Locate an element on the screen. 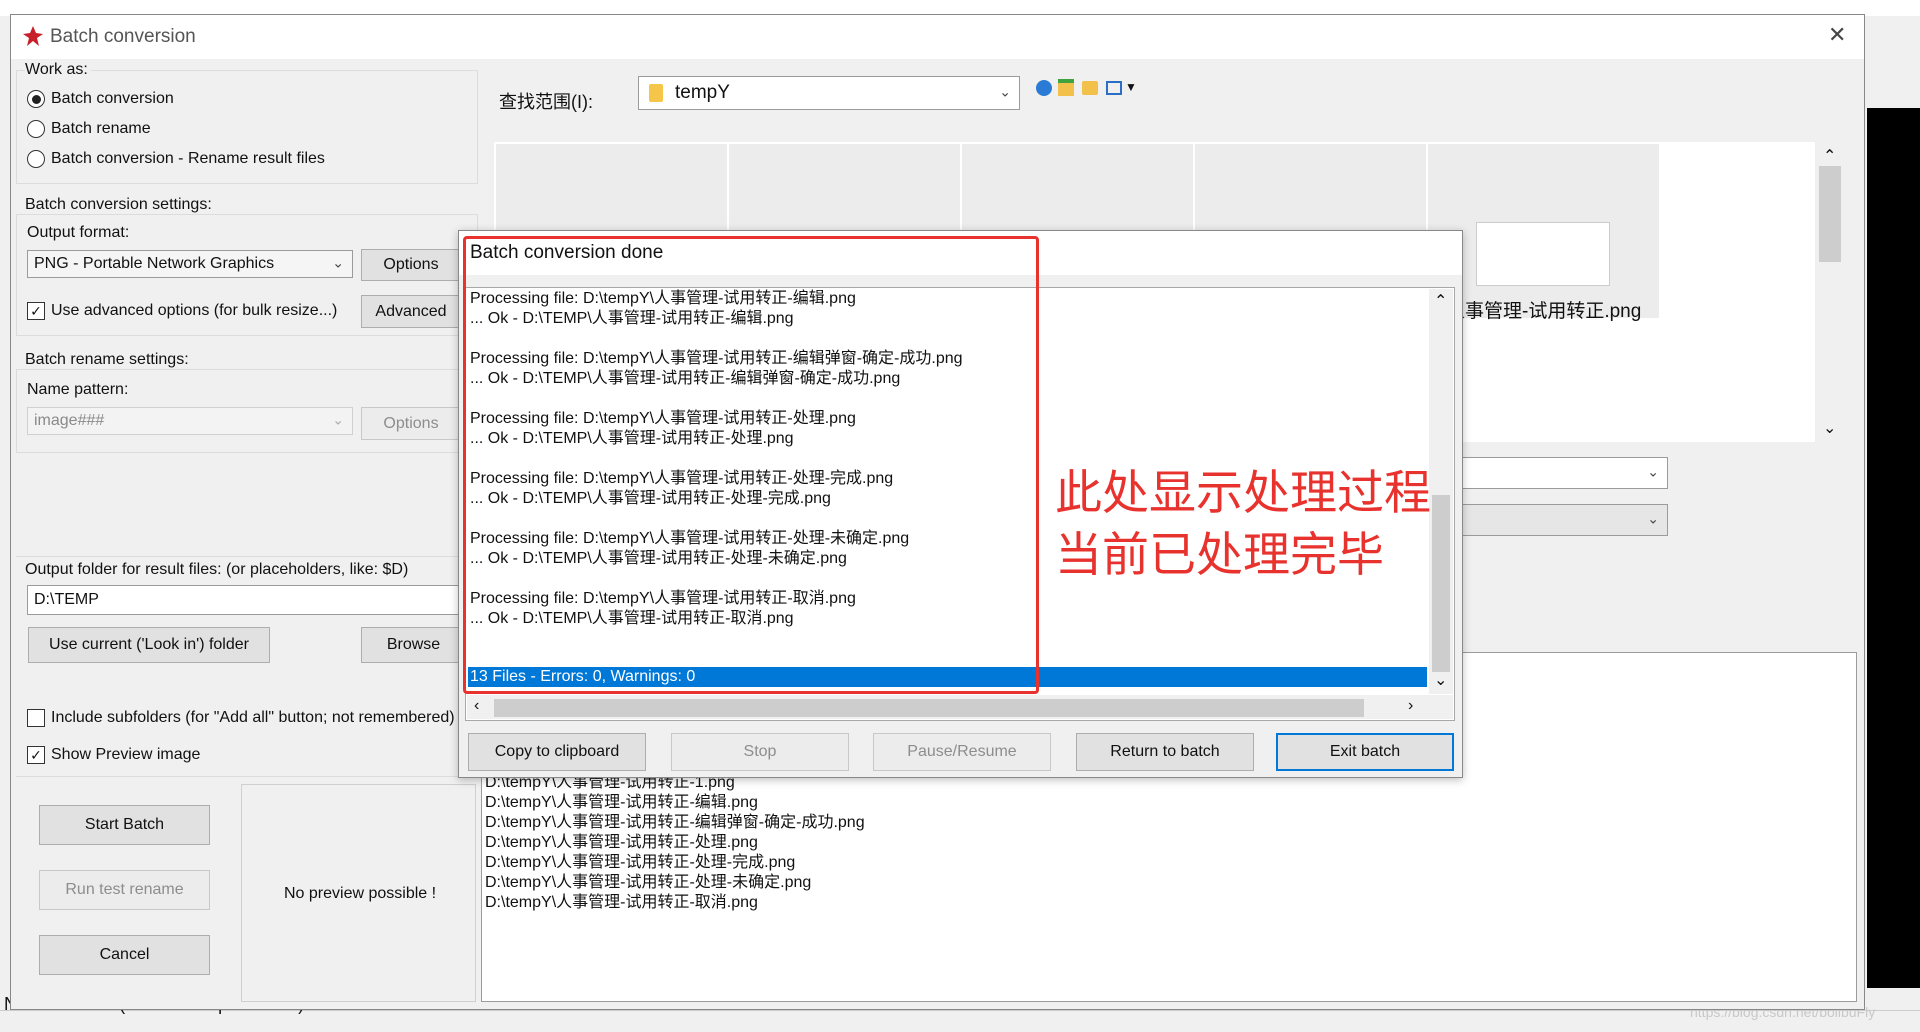 The image size is (1920, 1032). browse-button: Browse is located at coordinates (413, 645).